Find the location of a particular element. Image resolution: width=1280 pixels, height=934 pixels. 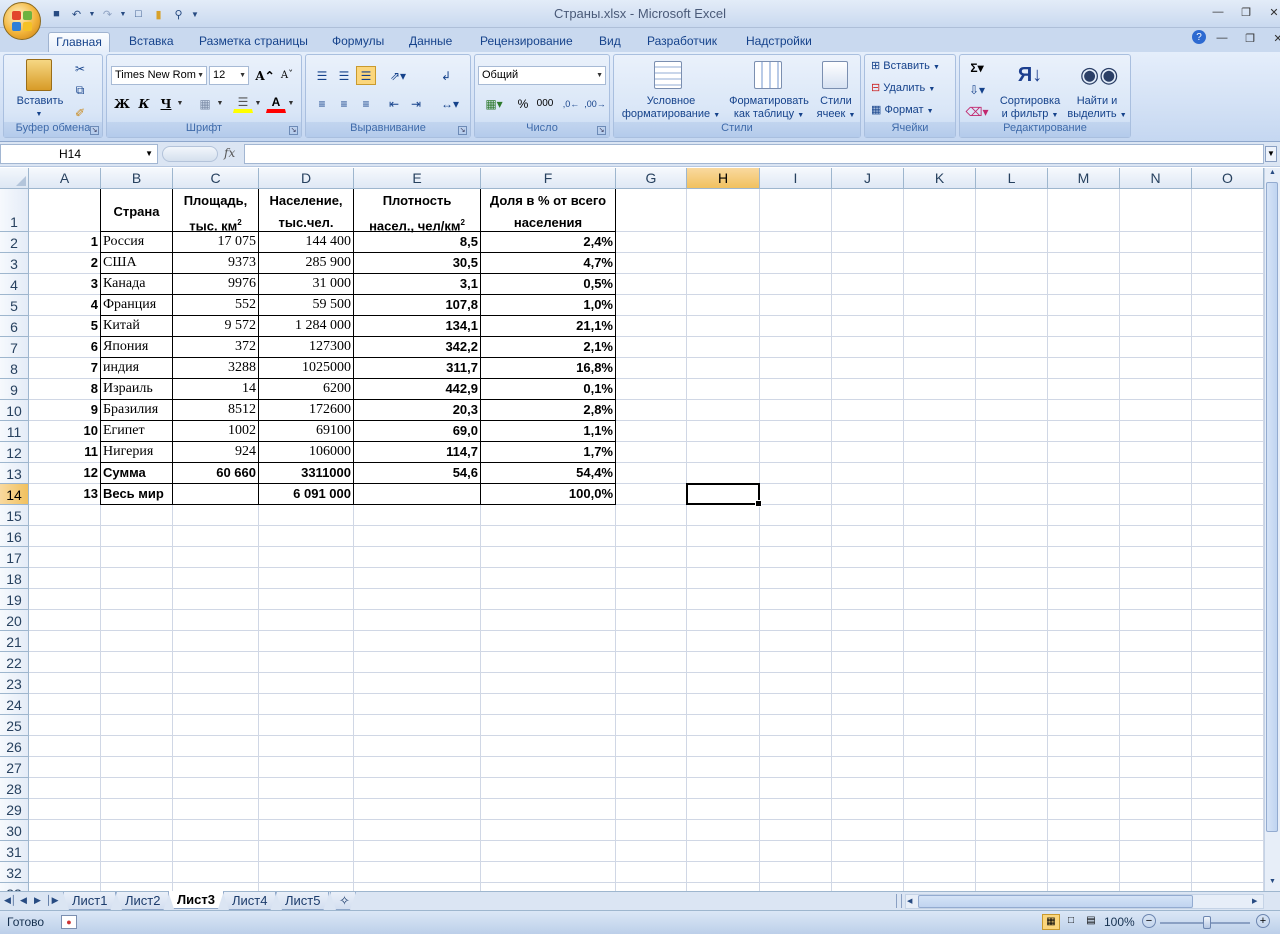

increase-indent-icon: ⇥ is located at coordinates (416, 103).